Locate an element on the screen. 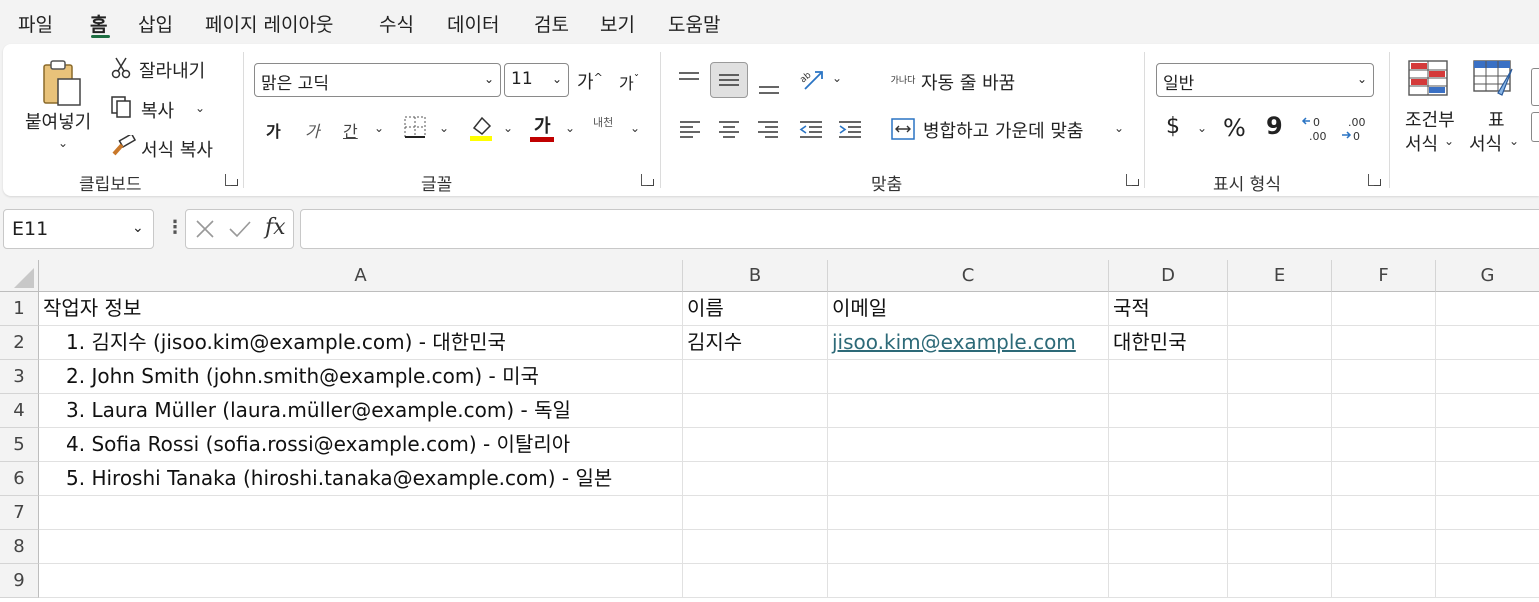 The image size is (1539, 602). cell-d9 is located at coordinates (1168, 581).